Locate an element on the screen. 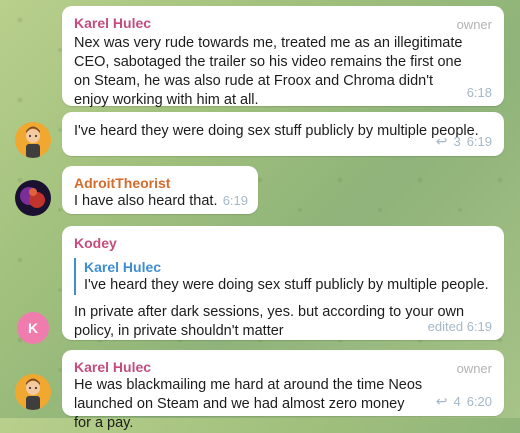 The width and height of the screenshot is (520, 433). message-time: 6:18 is located at coordinates (479, 92).